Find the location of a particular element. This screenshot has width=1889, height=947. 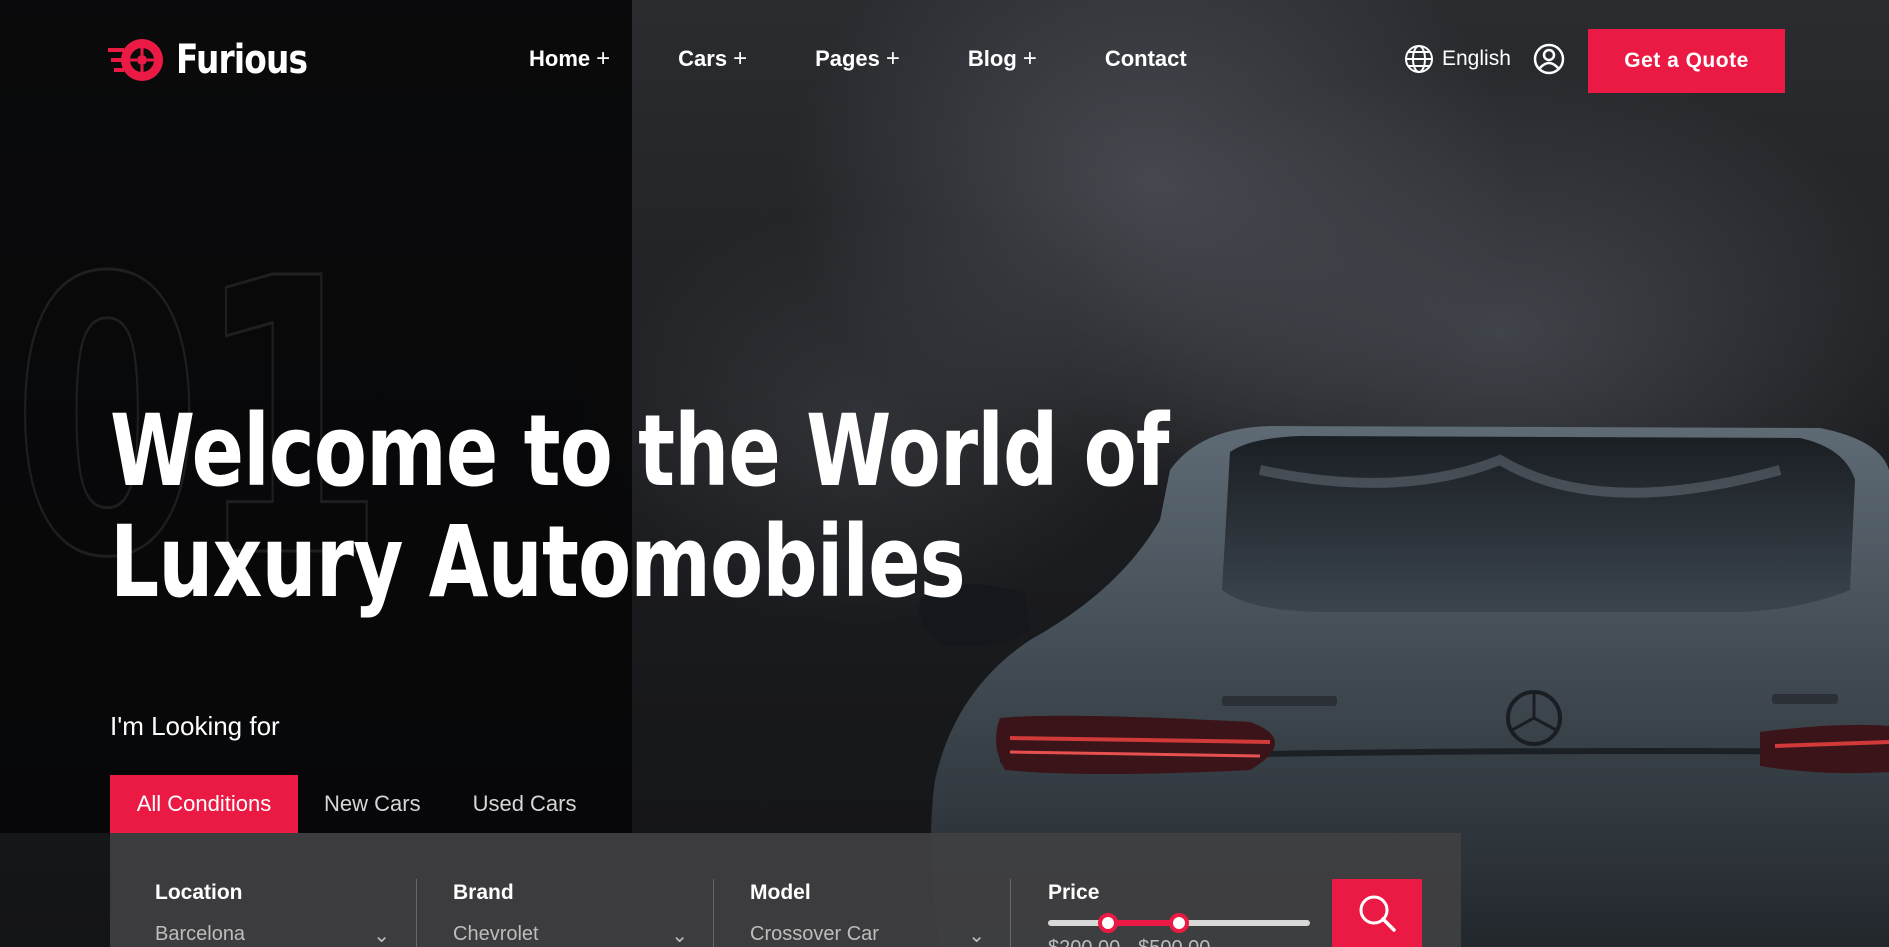

get-a-quote-button: Get a Quote is located at coordinates (1686, 61).